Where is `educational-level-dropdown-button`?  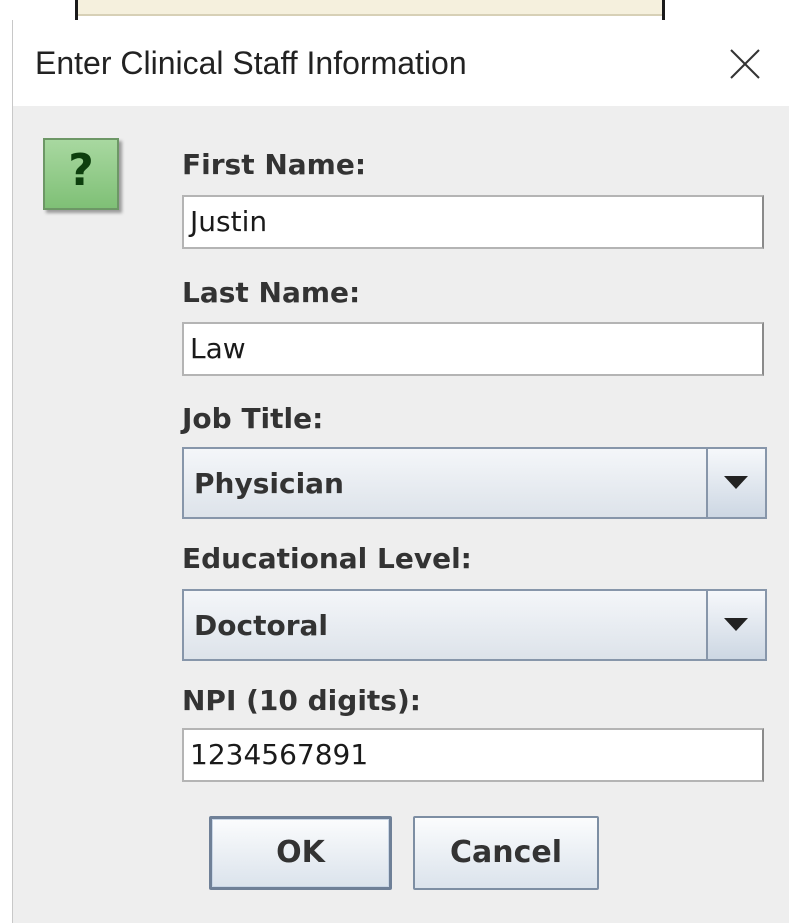 educational-level-dropdown-button is located at coordinates (735, 625).